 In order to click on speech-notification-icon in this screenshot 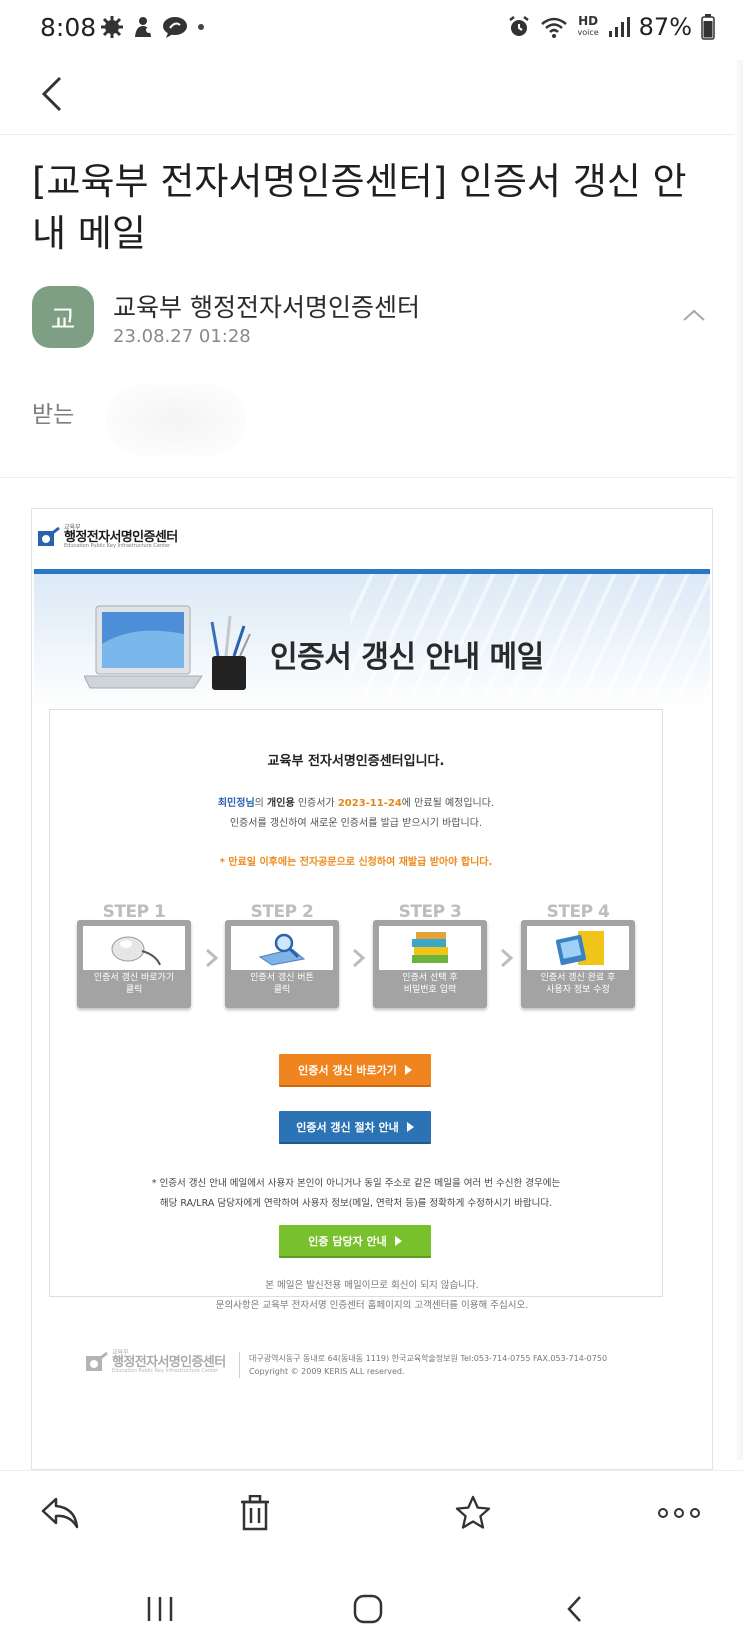, I will do `click(175, 27)`.